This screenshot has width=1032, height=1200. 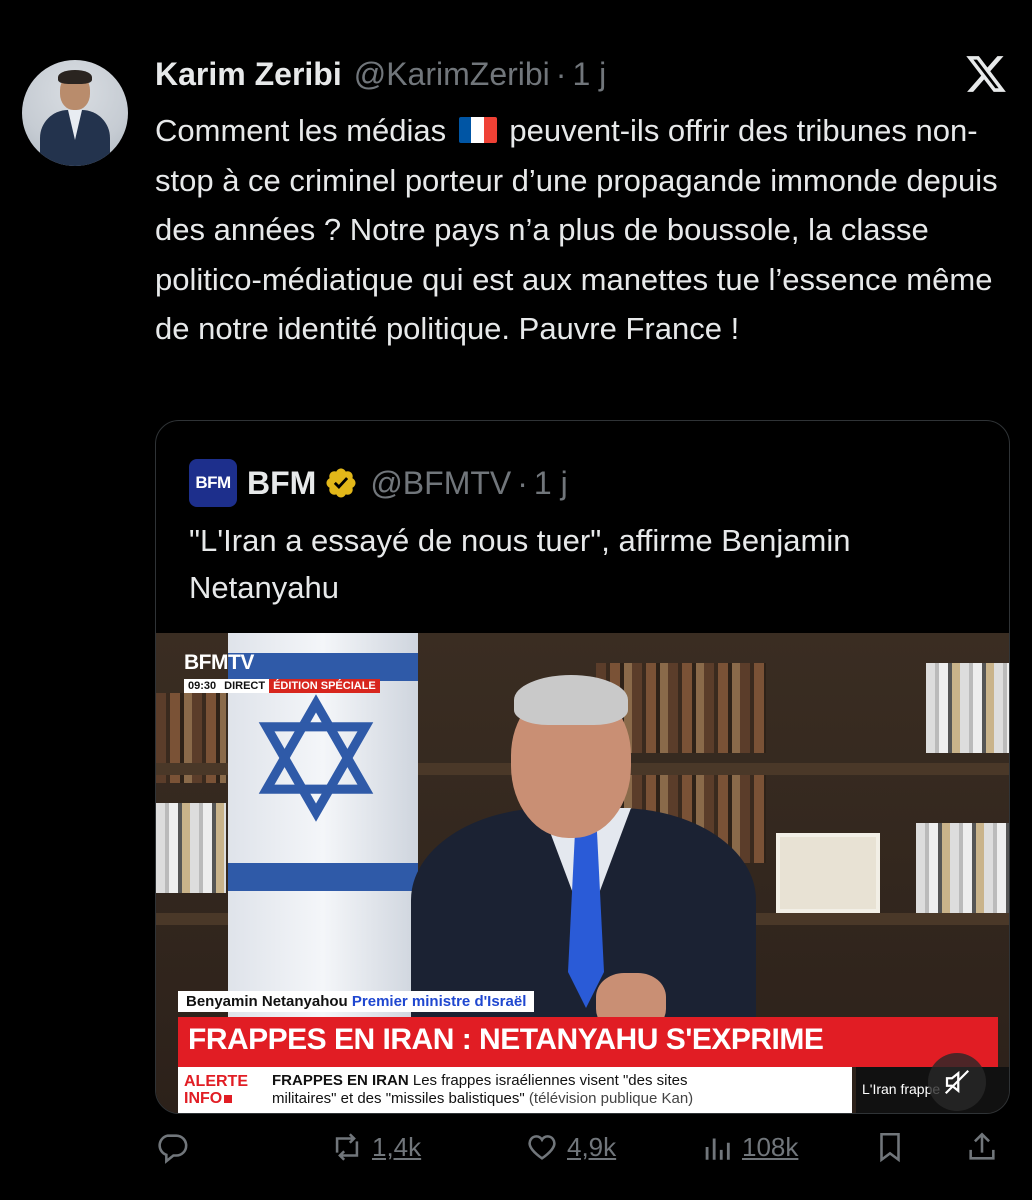 What do you see at coordinates (216, 1090) in the screenshot?
I see `alert-label: ALERTE INFO` at bounding box center [216, 1090].